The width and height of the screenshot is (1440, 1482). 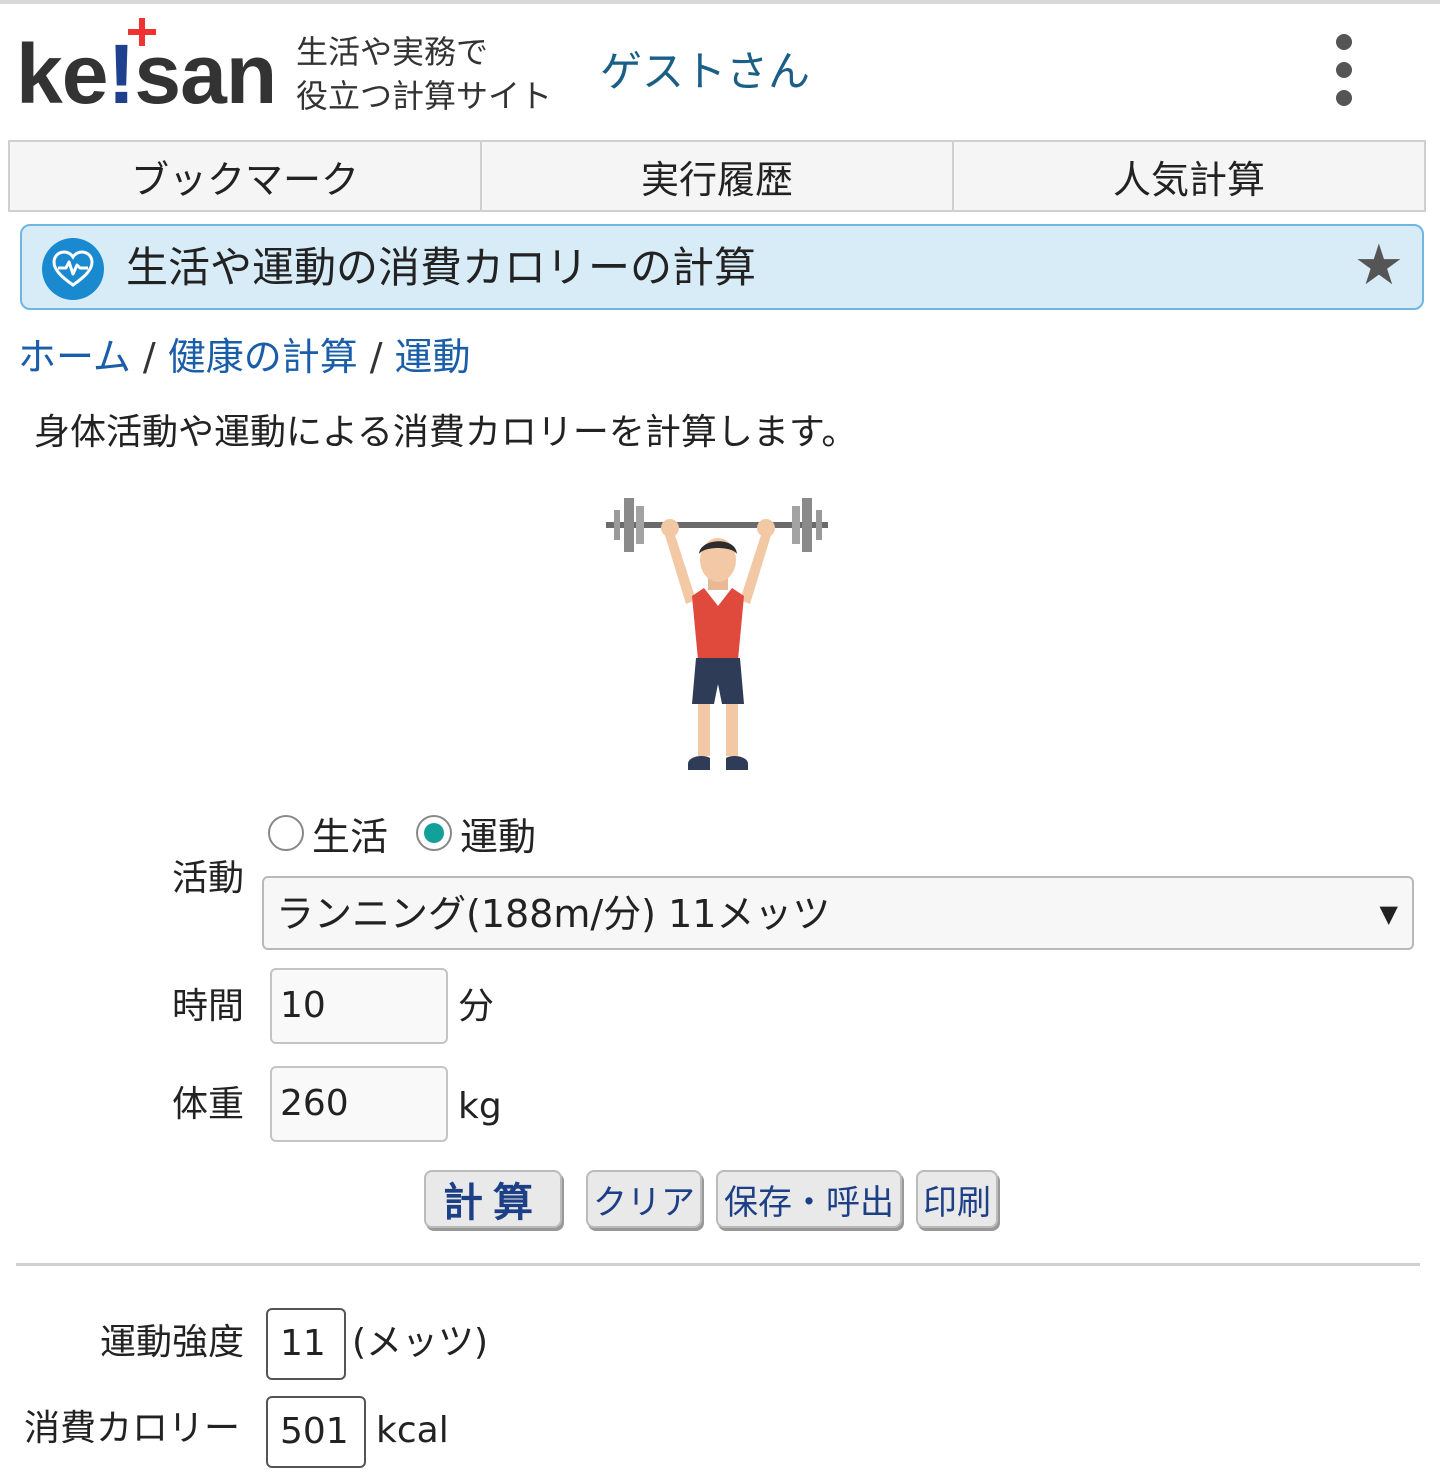 I want to click on logo-text: ke!san, so click(x=146, y=74).